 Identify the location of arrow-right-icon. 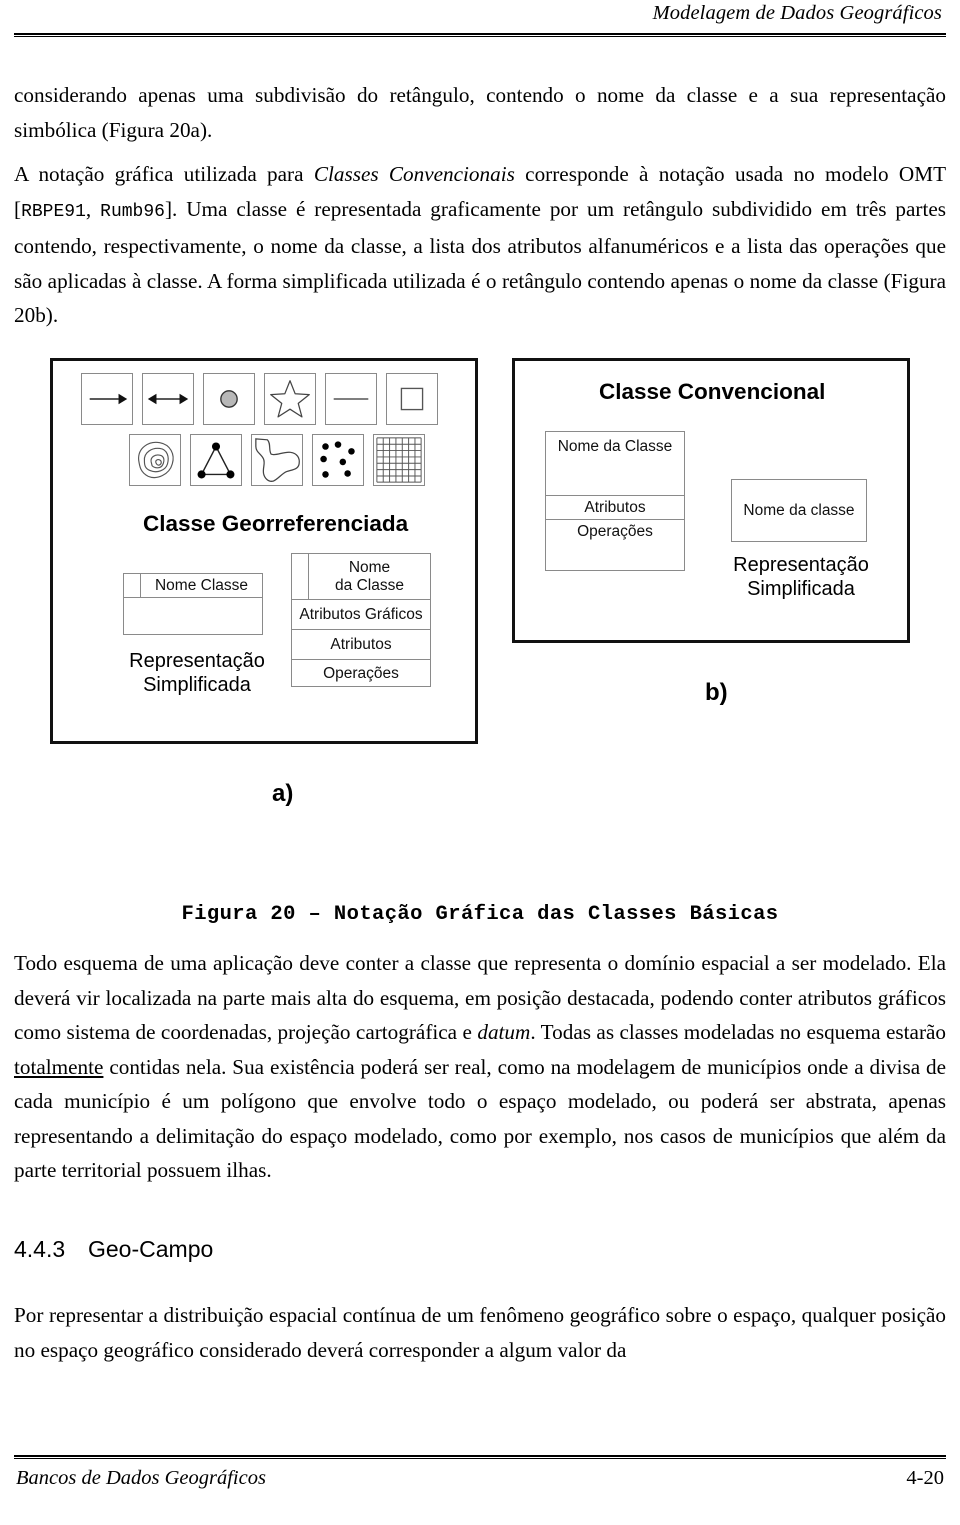
(107, 399).